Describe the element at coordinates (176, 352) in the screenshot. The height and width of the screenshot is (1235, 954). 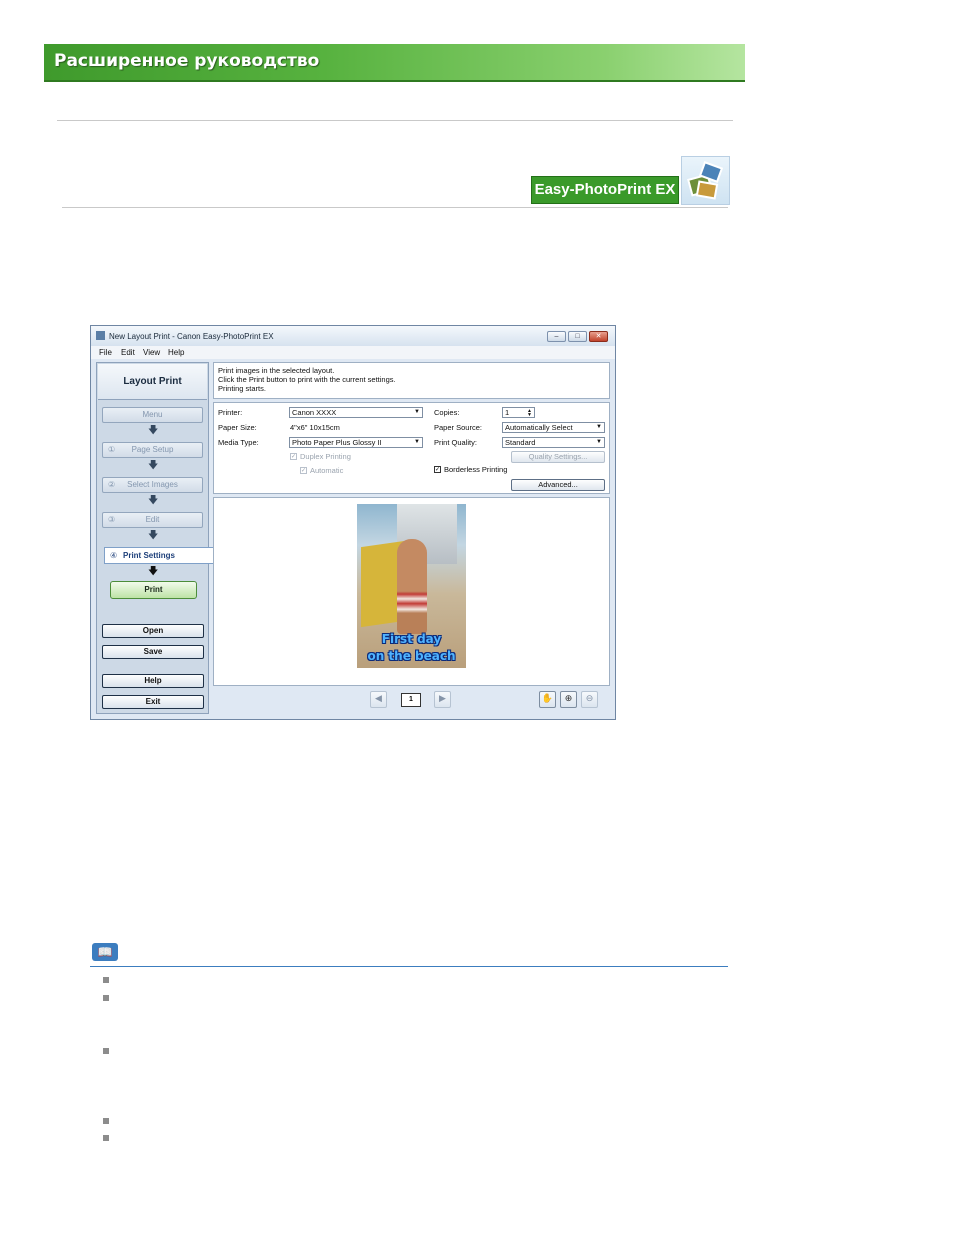
I see `menu-help: Help` at that location.